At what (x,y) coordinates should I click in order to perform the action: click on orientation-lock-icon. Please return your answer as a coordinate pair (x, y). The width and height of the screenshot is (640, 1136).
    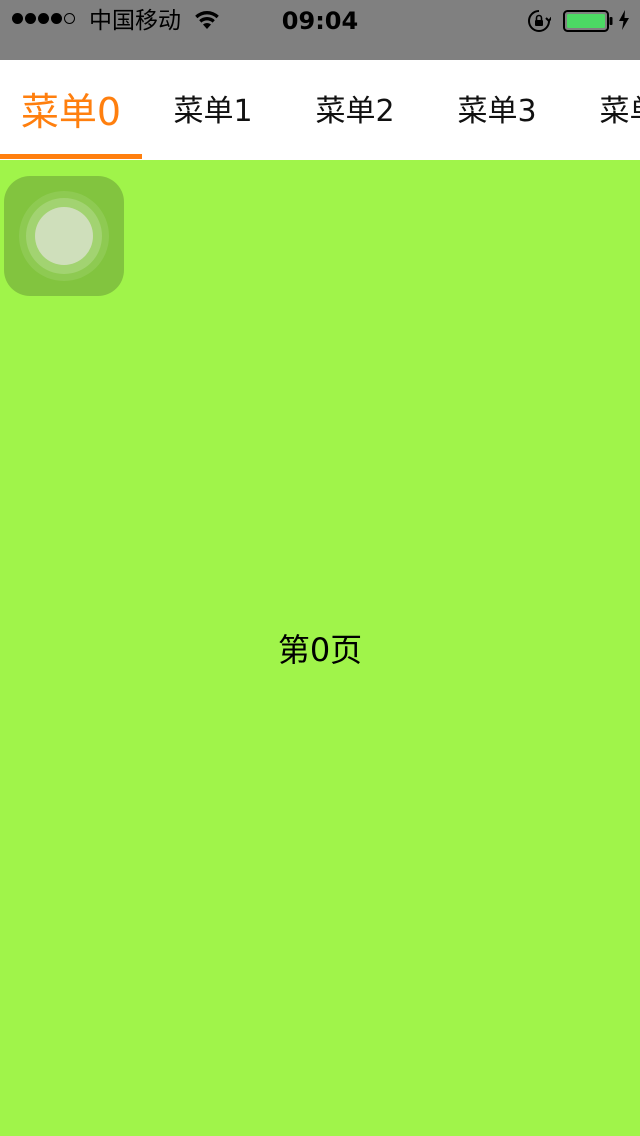
    Looking at the image, I should click on (540, 23).